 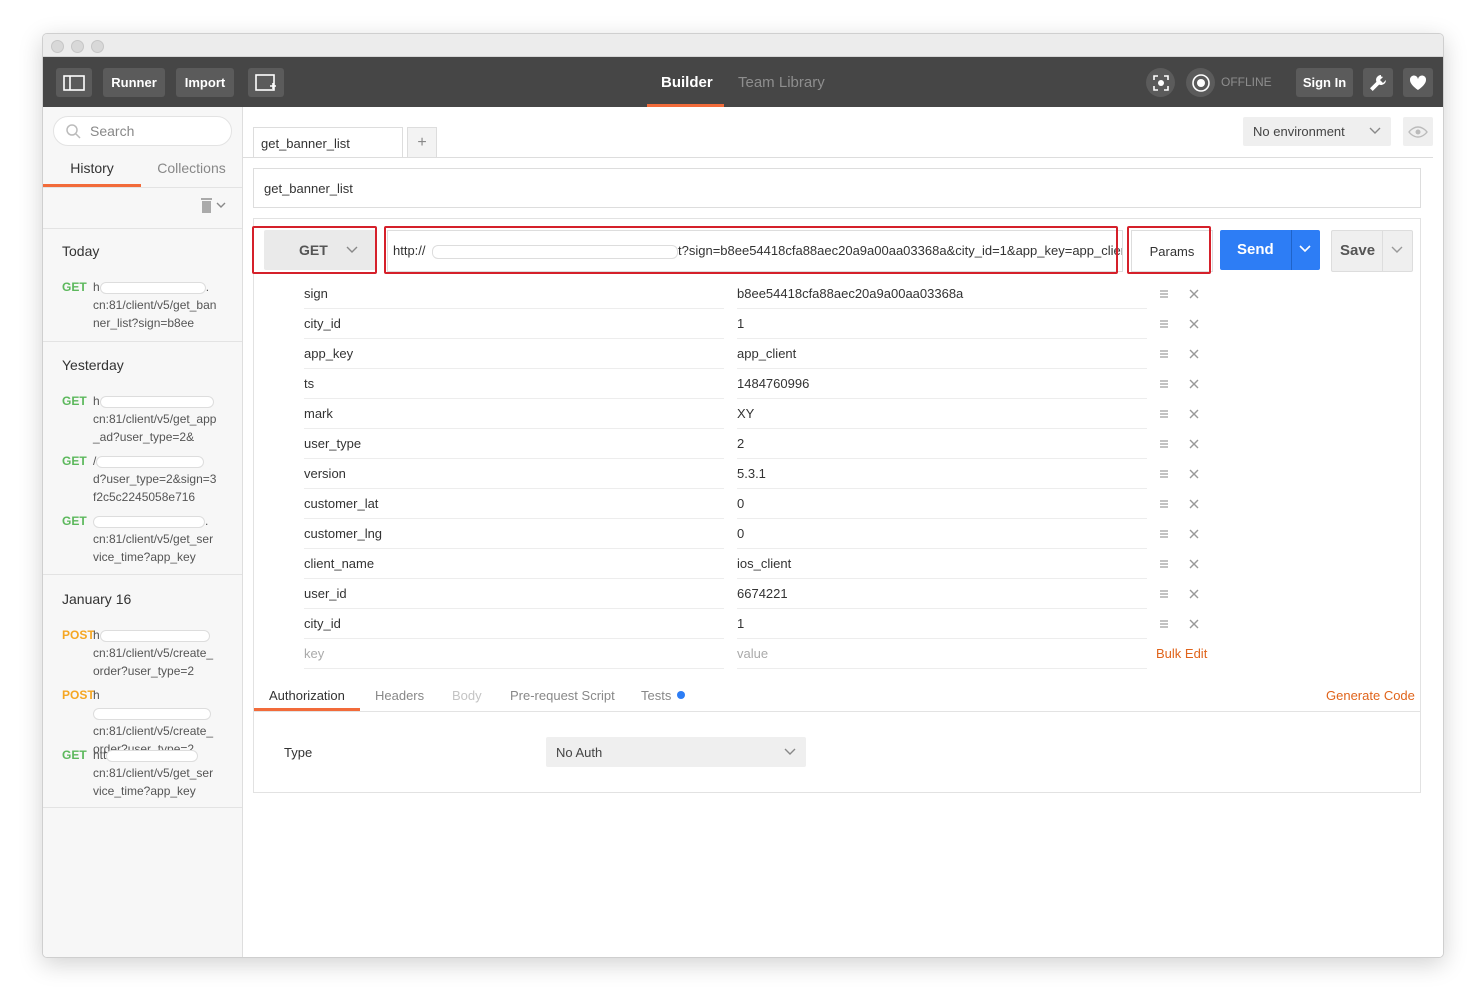 What do you see at coordinates (74, 82) in the screenshot?
I see `sidebar-toggle-button` at bounding box center [74, 82].